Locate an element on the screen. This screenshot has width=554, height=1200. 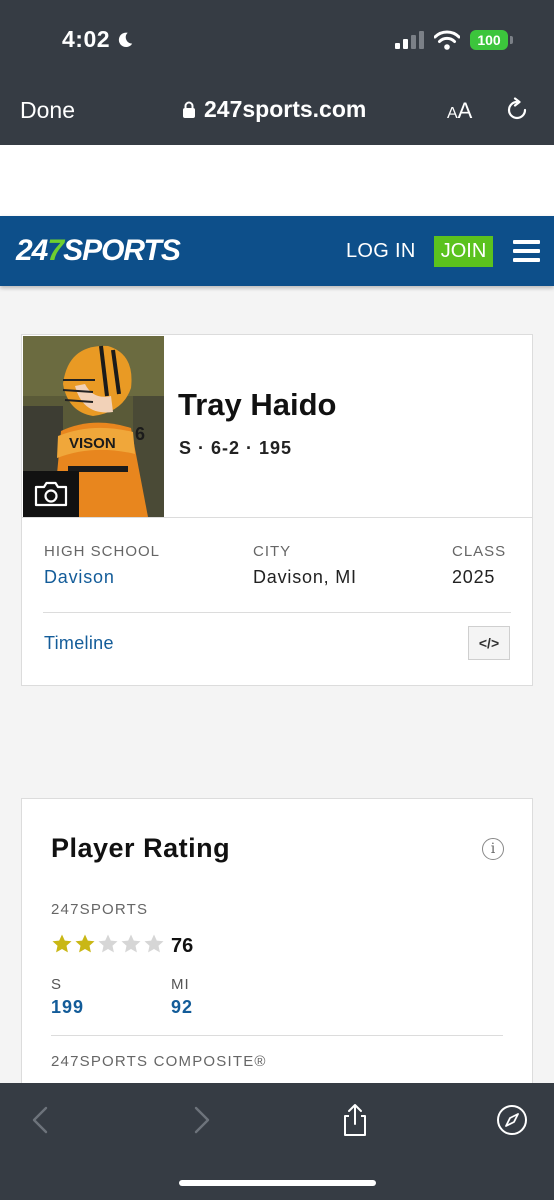
code-icon: </> is located at coordinates (489, 643).